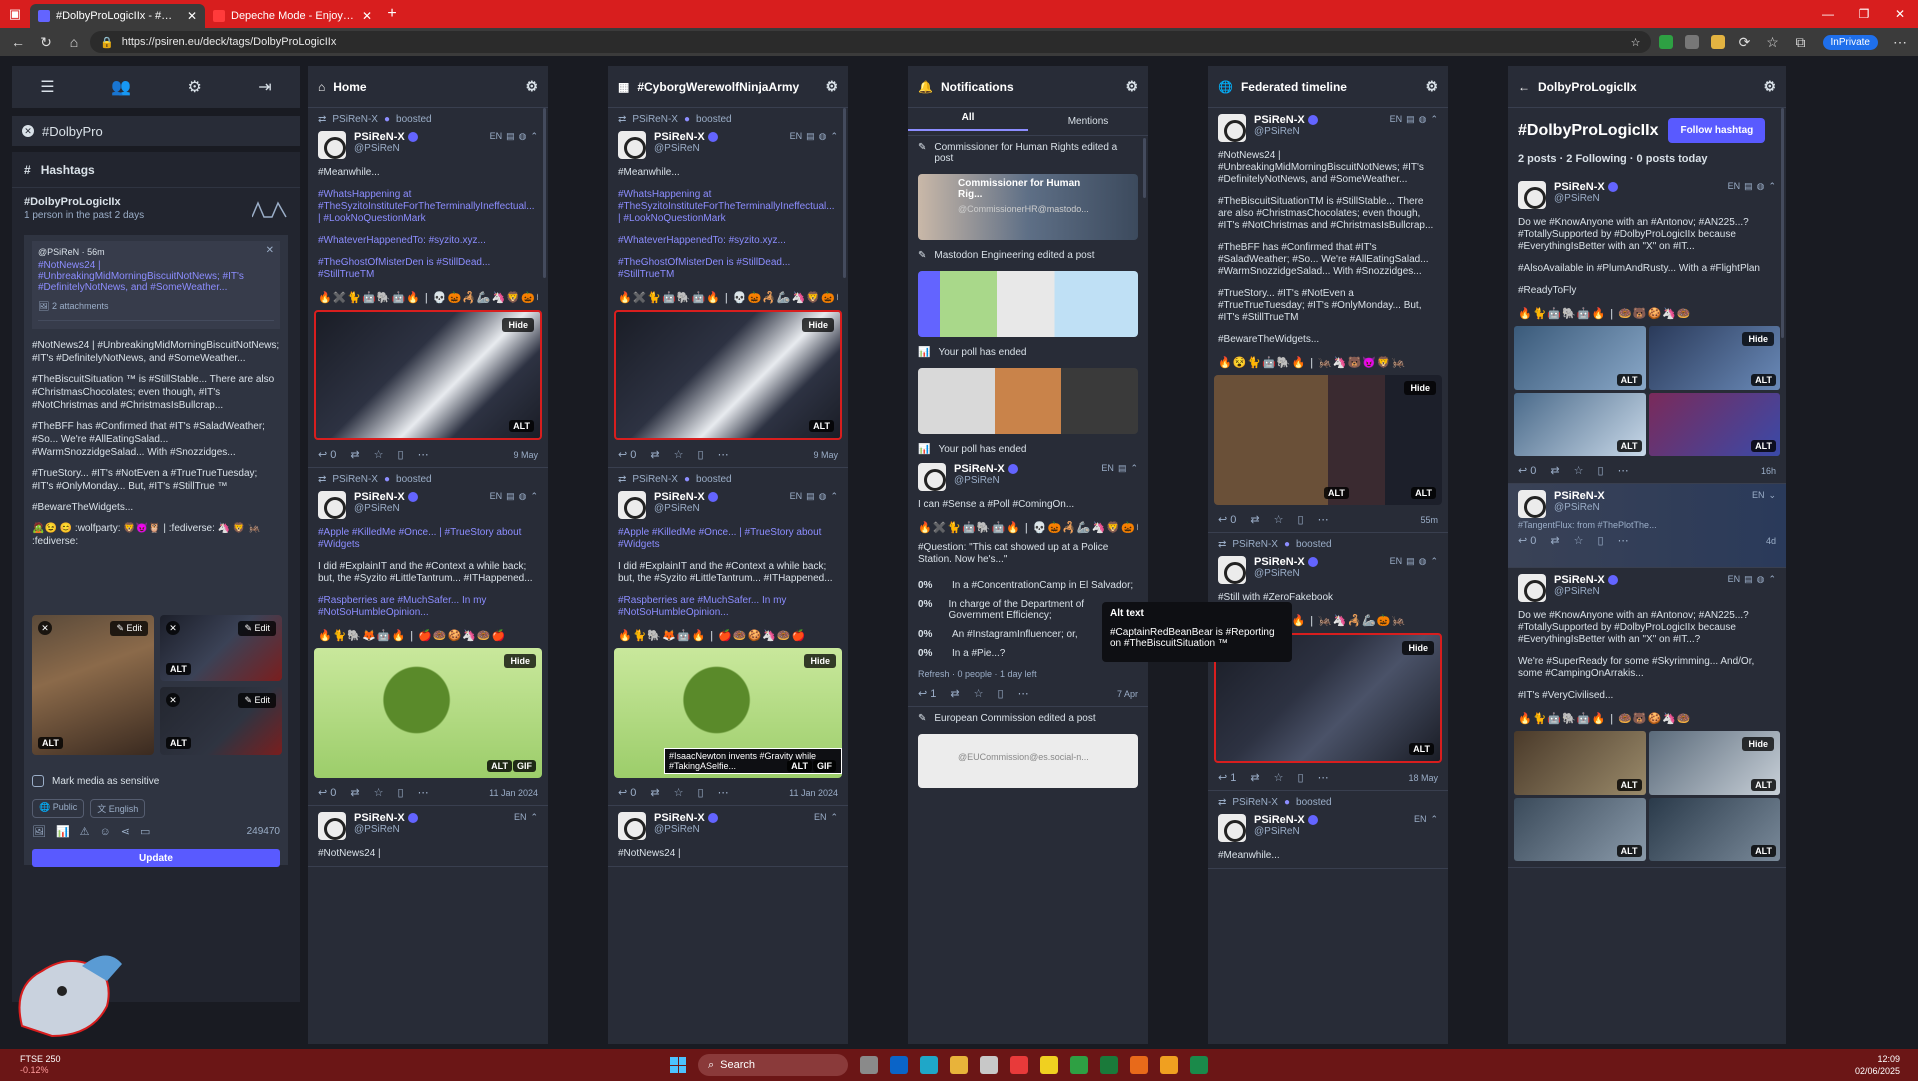 This screenshot has width=1918, height=1081. Describe the element at coordinates (125, 831) in the screenshot. I see `share-icon: ⋖` at that location.